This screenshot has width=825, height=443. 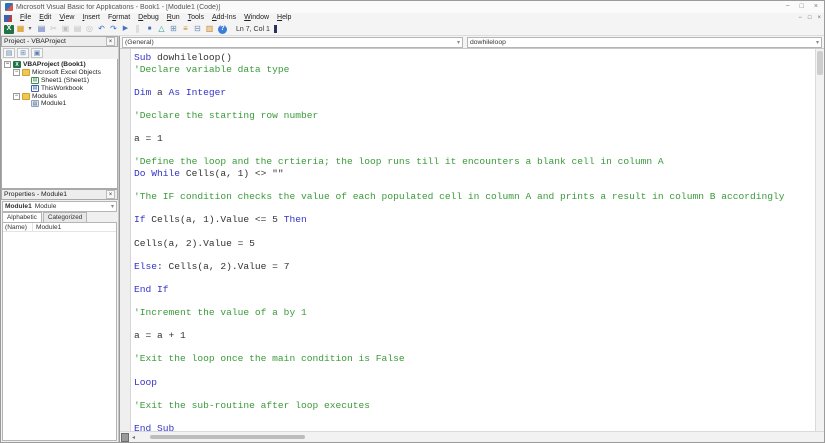 I want to click on cursor-position-label: Ln 7, Col 1, so click(x=253, y=29).